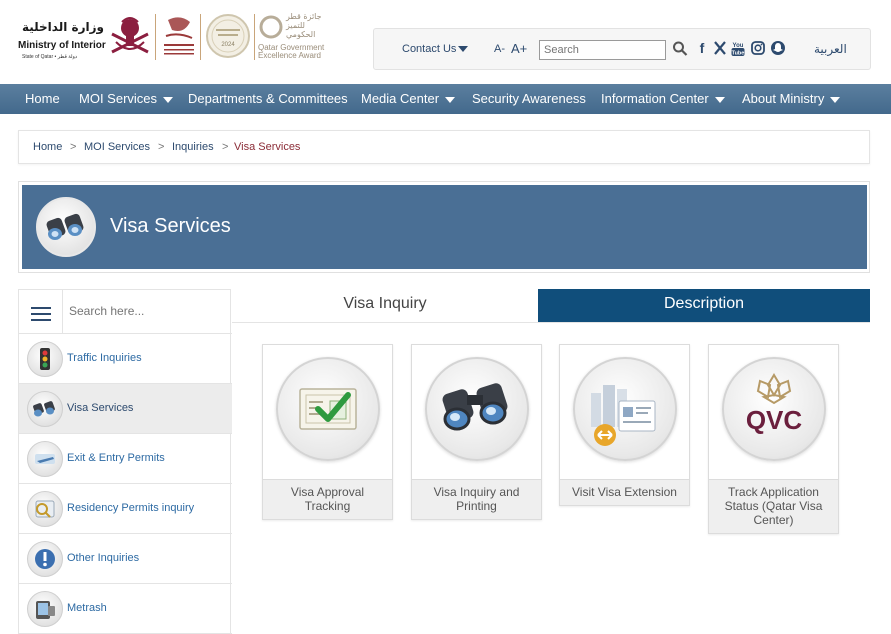 The width and height of the screenshot is (891, 634). I want to click on service-card-label: Visa Inquiry and Printing, so click(476, 499).